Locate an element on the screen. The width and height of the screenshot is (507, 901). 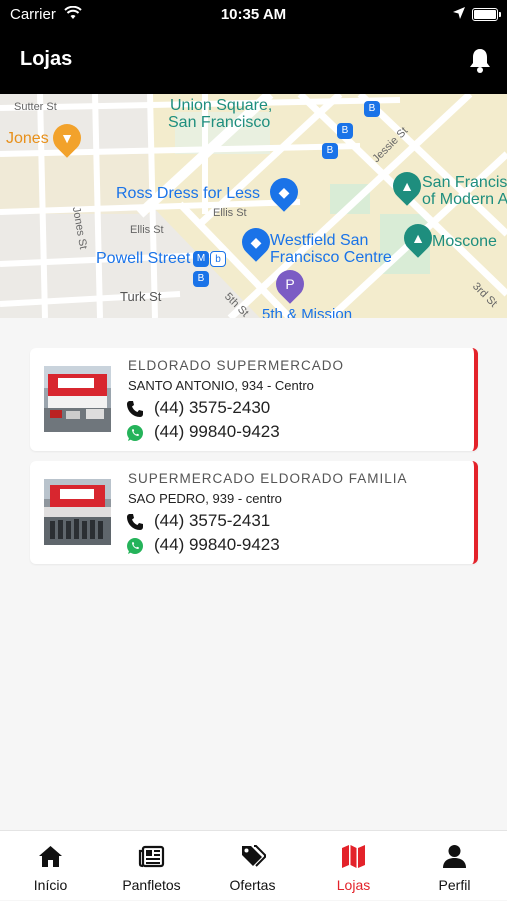
status-time: 10:35 AM is located at coordinates (253, 14).